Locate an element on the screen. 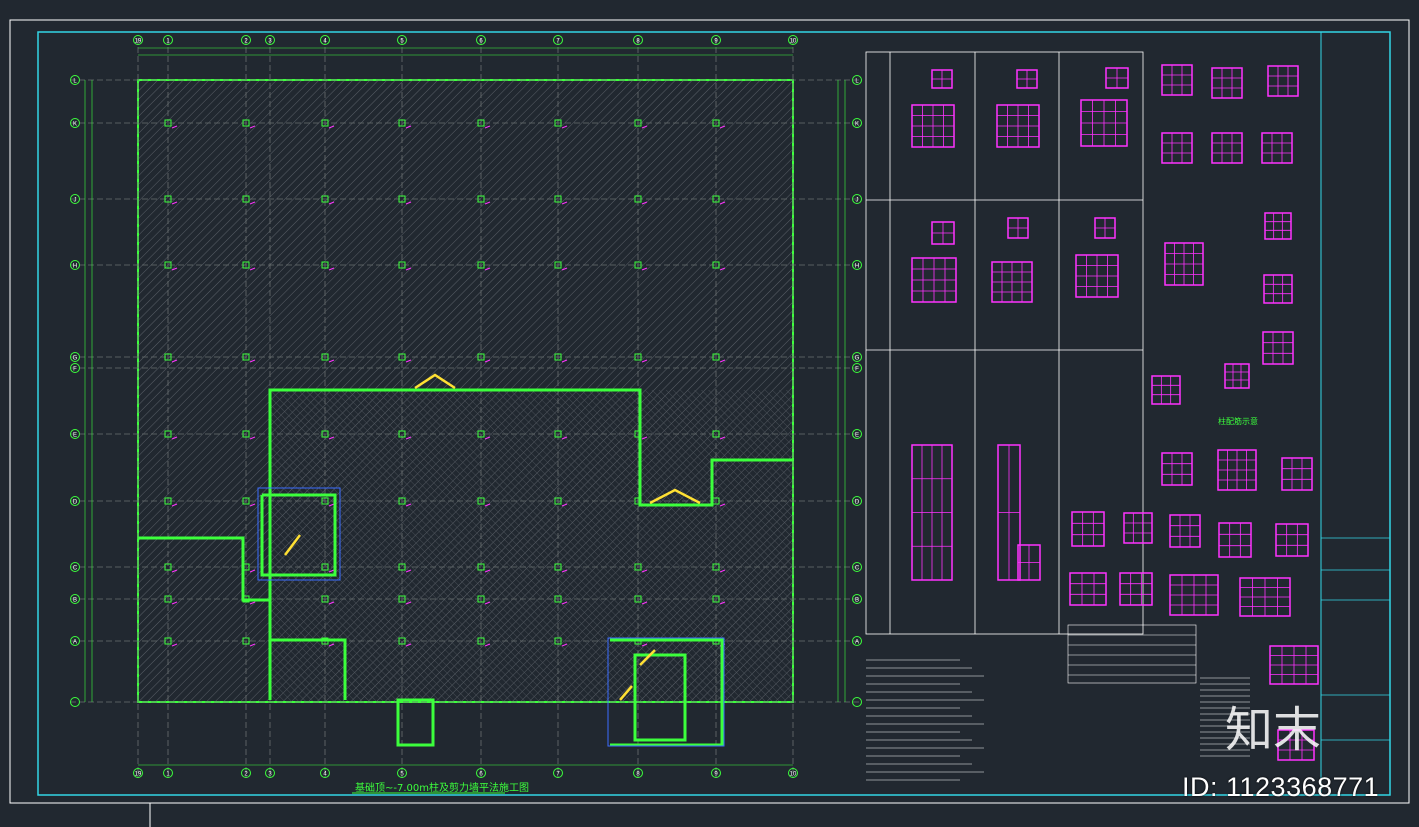 Image resolution: width=1419 pixels, height=827 pixels. plan-title: 基础顶~-7.00m柱及剪力墙平法施工图 is located at coordinates (442, 788).